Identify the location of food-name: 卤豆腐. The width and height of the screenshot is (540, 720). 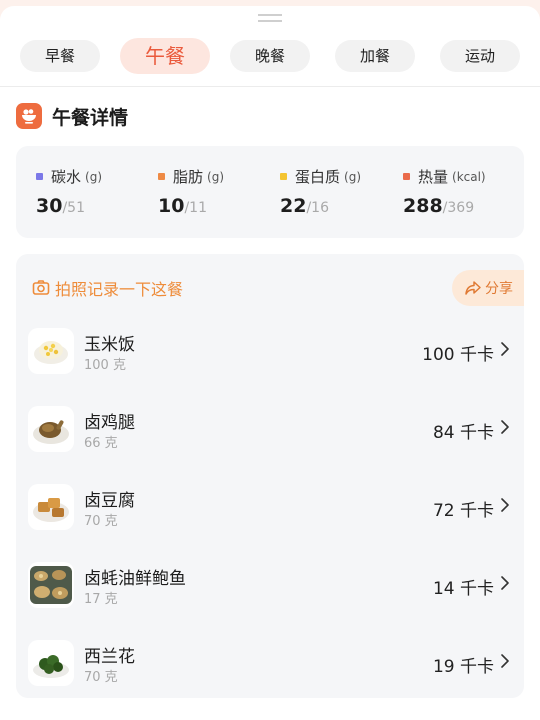
(109, 501).